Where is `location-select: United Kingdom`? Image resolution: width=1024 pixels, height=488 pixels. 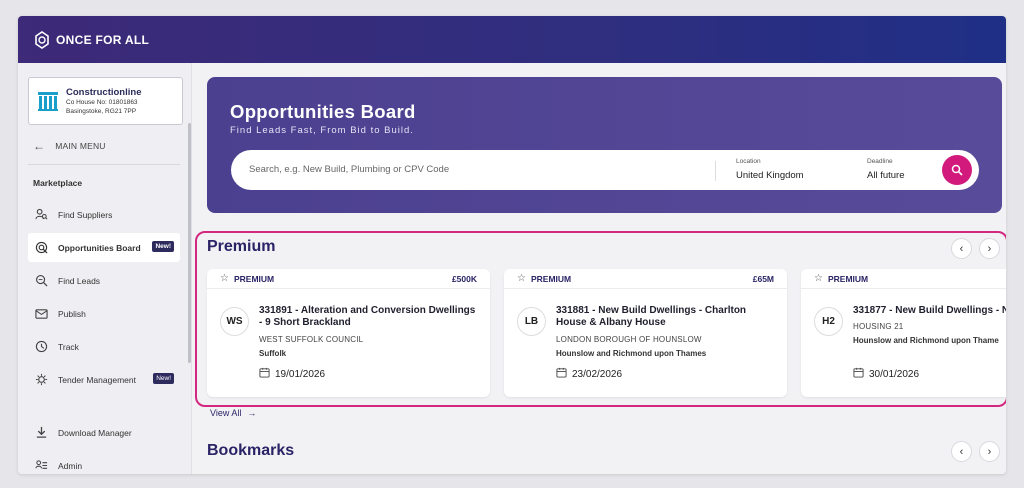 location-select: United Kingdom is located at coordinates (770, 175).